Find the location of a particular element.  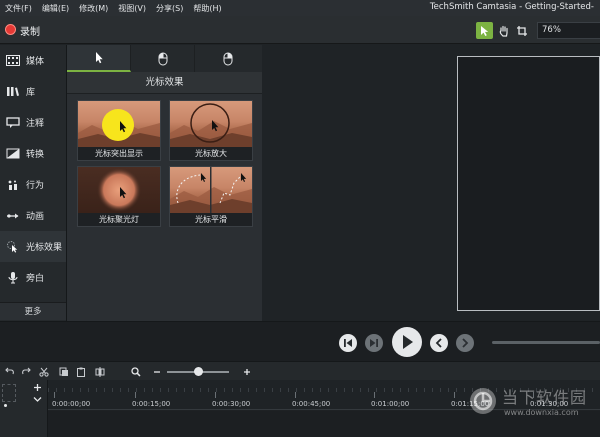

previous-marker-button is located at coordinates (439, 343).